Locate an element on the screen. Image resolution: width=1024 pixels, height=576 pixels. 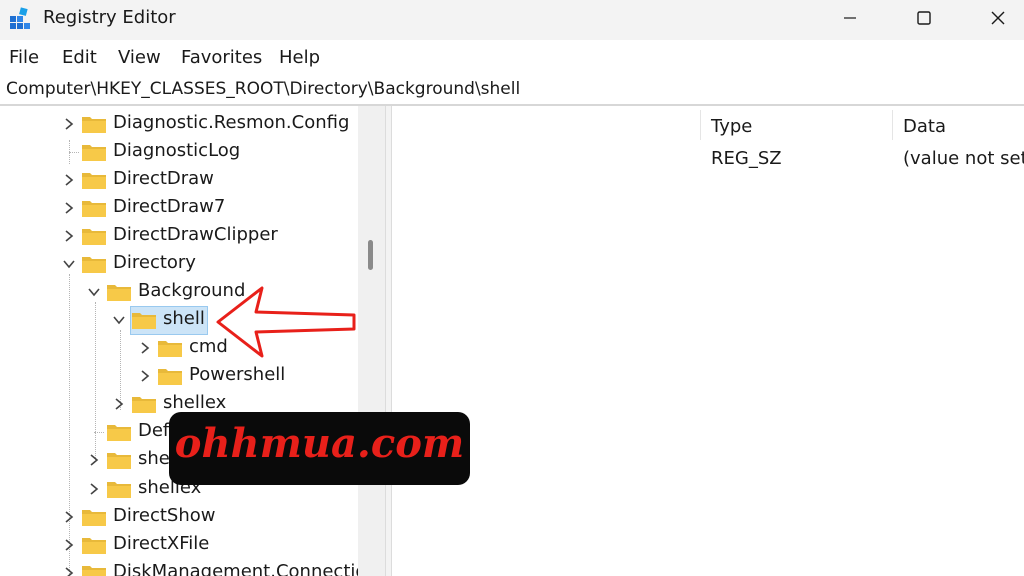
column-header-data: Data is located at coordinates (924, 126).